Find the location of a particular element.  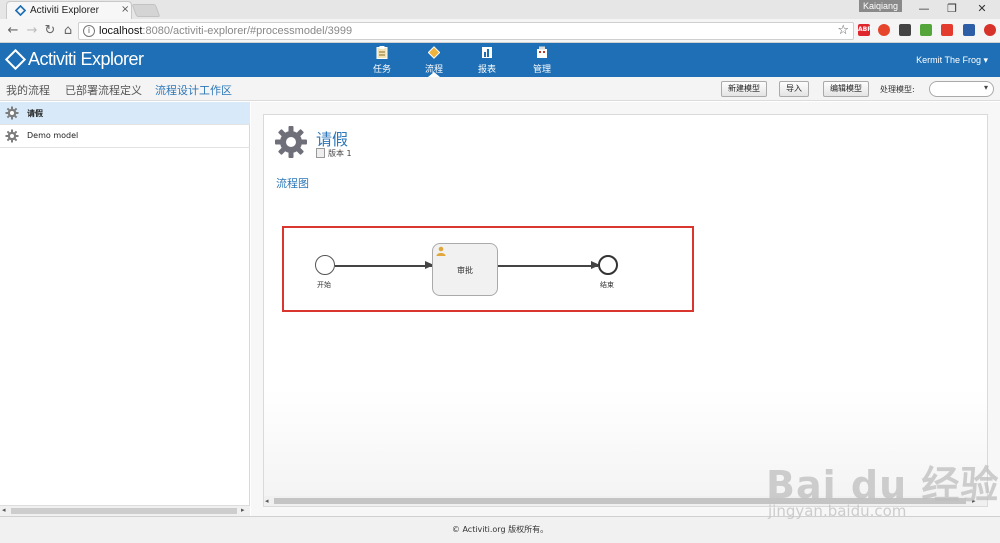

chevron-down-icon: ▾ is located at coordinates (985, 87).